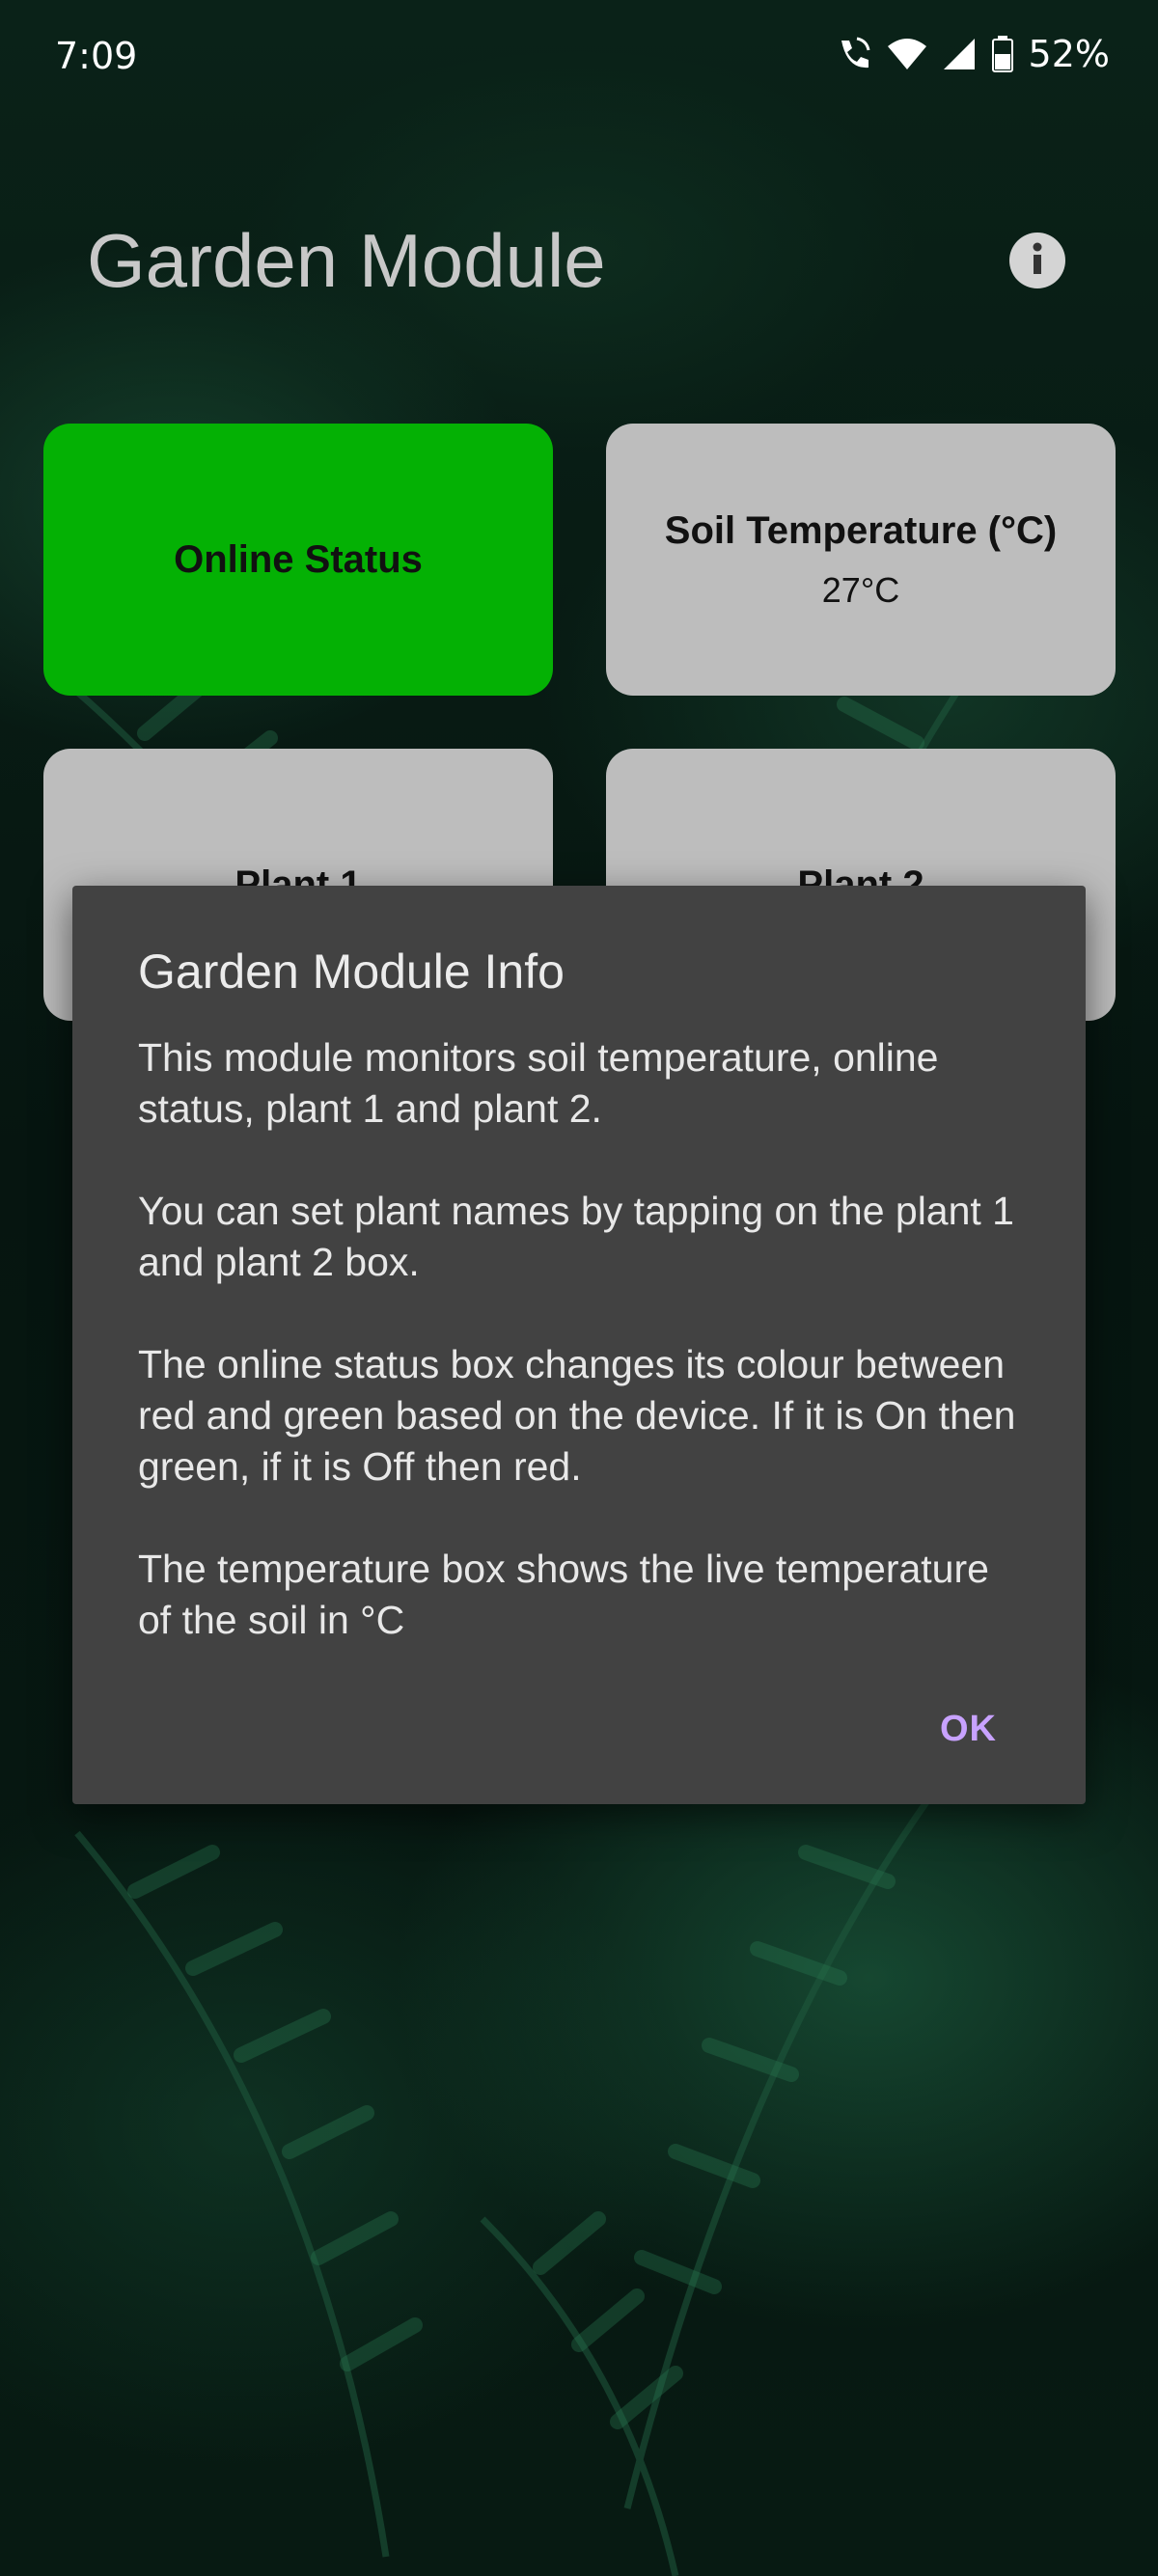  I want to click on dialog-title: Garden Module Info, so click(351, 972).